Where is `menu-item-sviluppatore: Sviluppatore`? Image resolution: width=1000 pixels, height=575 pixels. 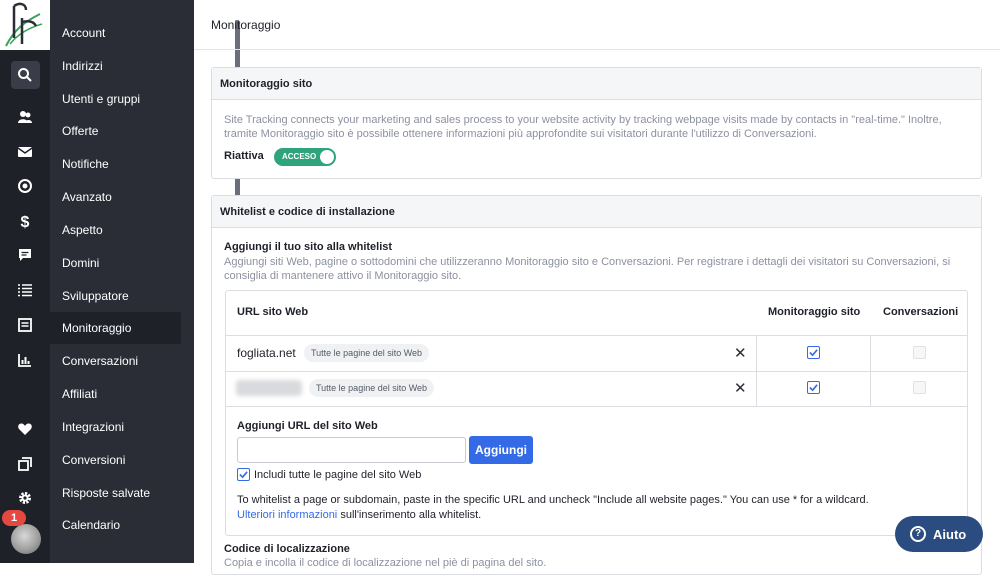
menu-item-sviluppatore: Sviluppatore is located at coordinates (115, 296).